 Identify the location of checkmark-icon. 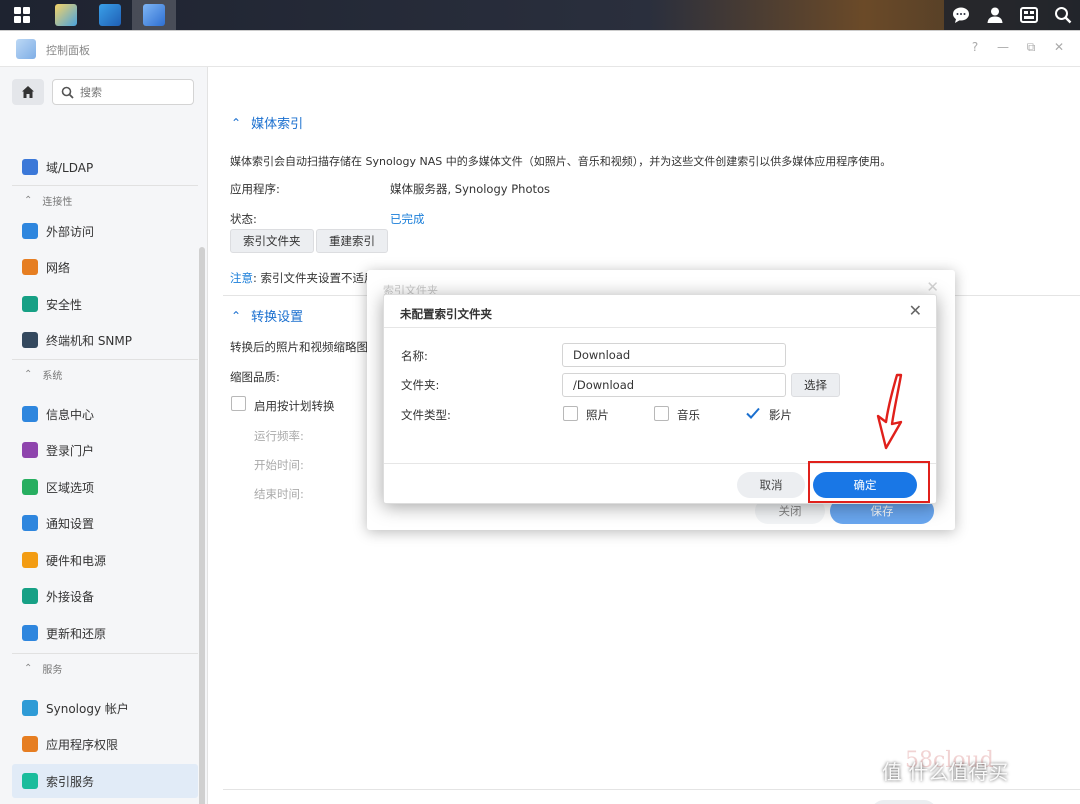
(753, 413).